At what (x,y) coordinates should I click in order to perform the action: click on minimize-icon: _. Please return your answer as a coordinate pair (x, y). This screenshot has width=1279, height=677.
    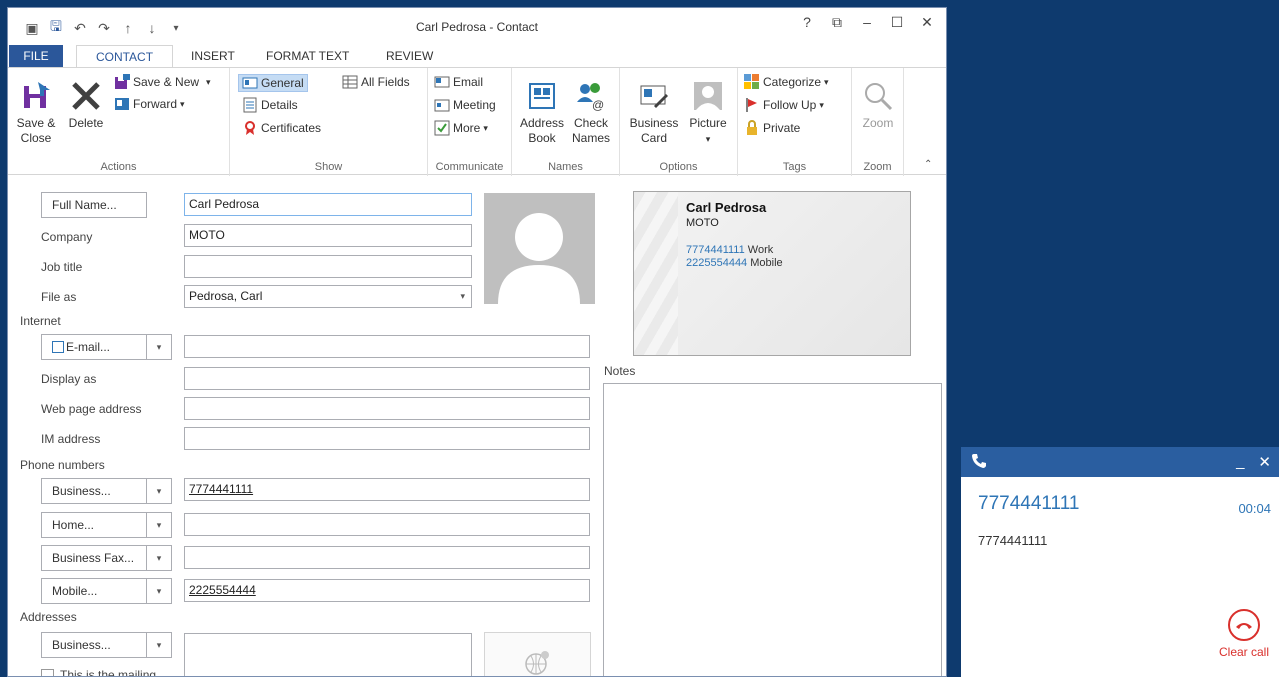
    Looking at the image, I should click on (1240, 462).